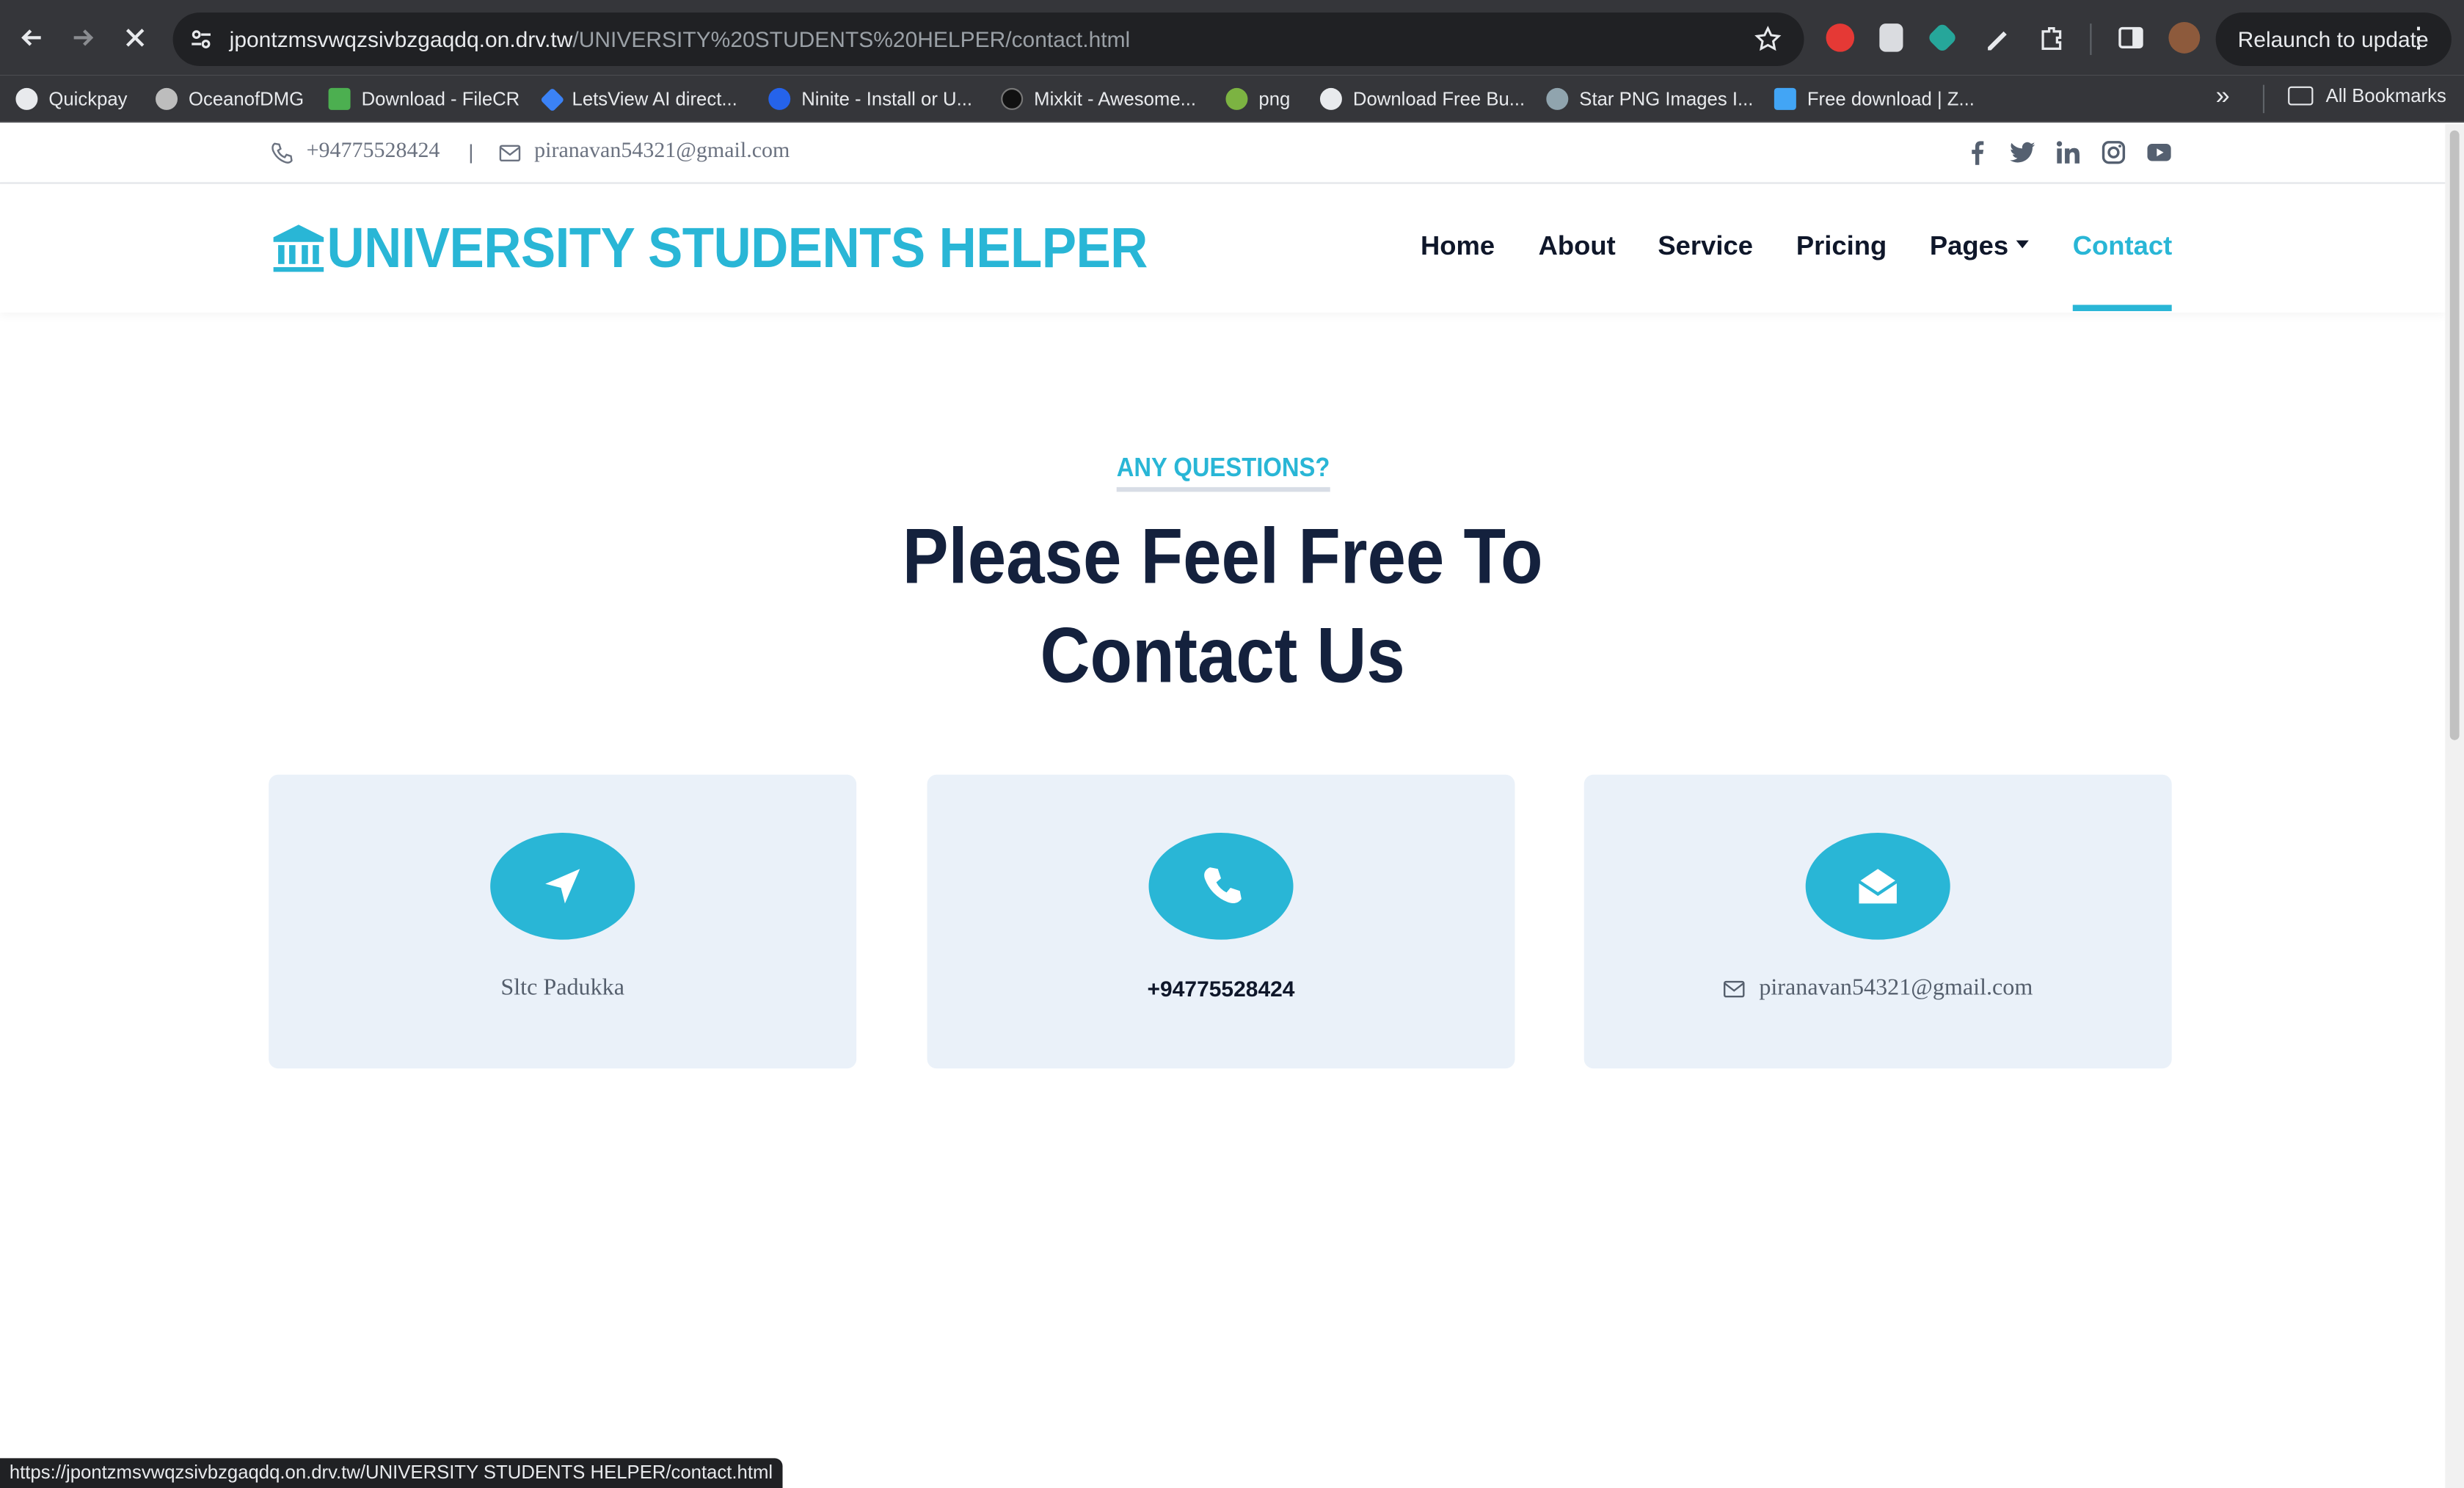 The image size is (2464, 1488). I want to click on relaunch-button: Relaunch to update ⋮, so click(2333, 39).